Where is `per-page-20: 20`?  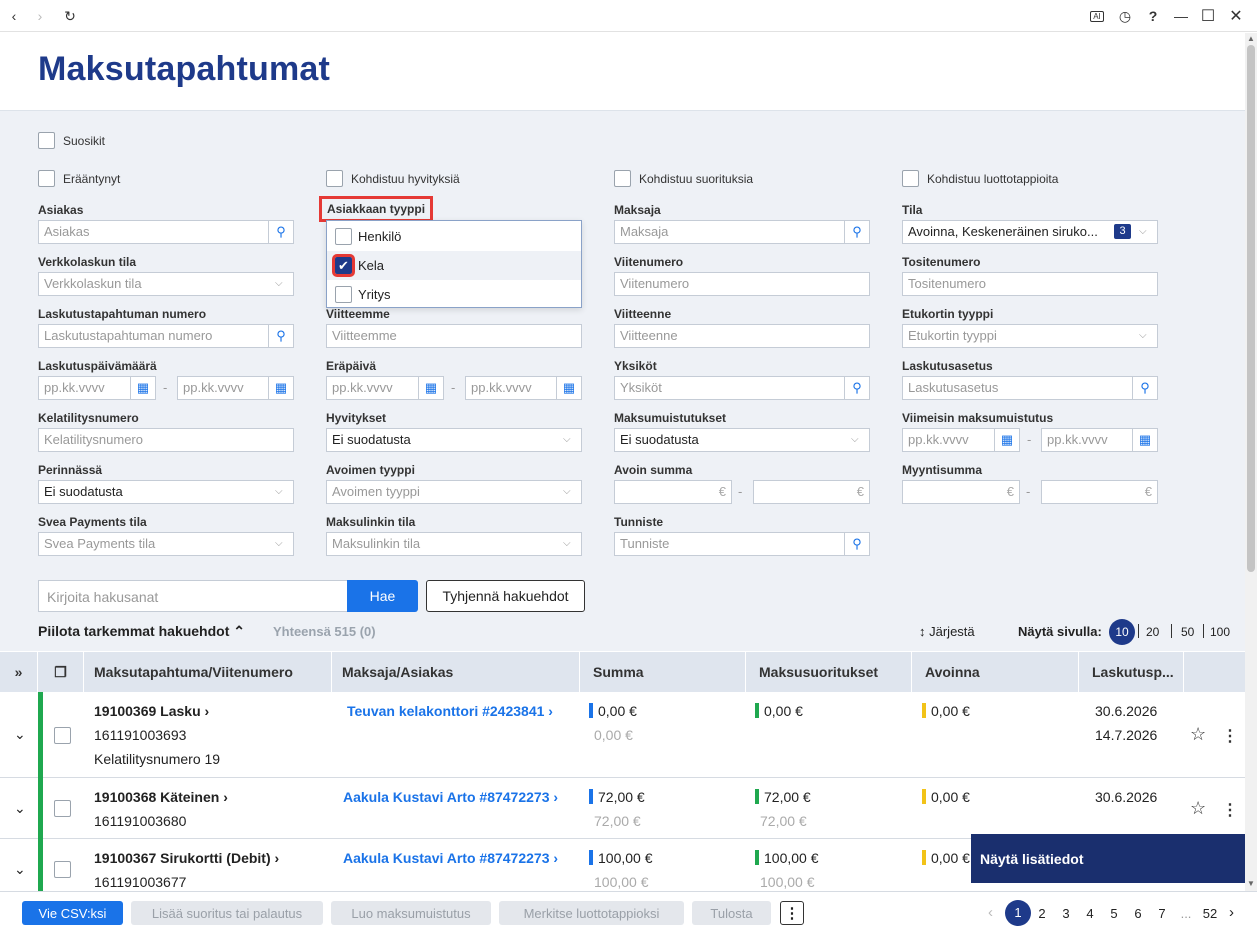
per-page-20: 20 is located at coordinates (1152, 632).